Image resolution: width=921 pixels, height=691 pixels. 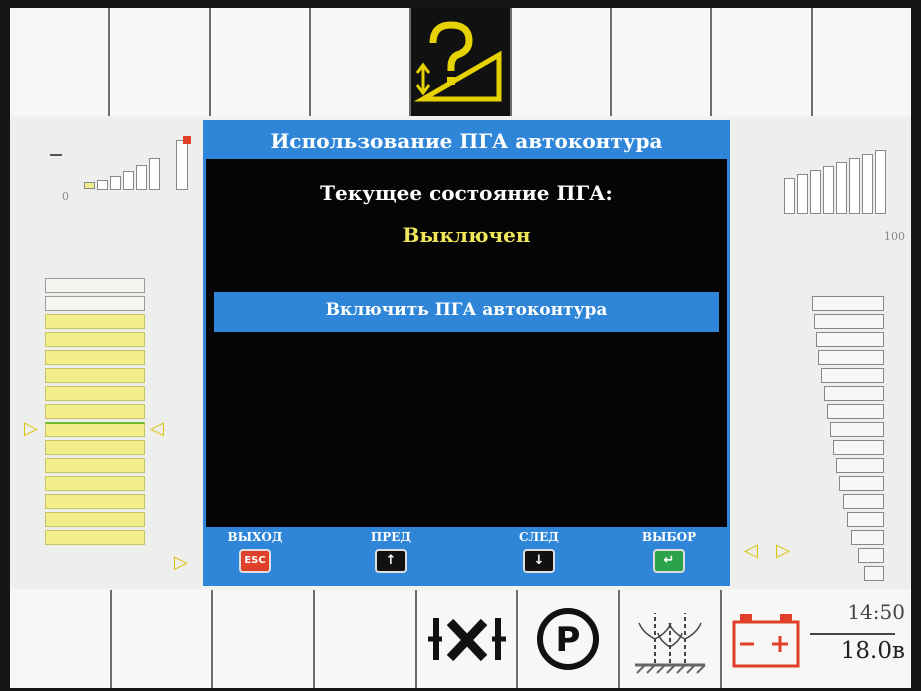 I want to click on enable-autocontour-option: Включить ПГА автоконтура, so click(x=466, y=312).